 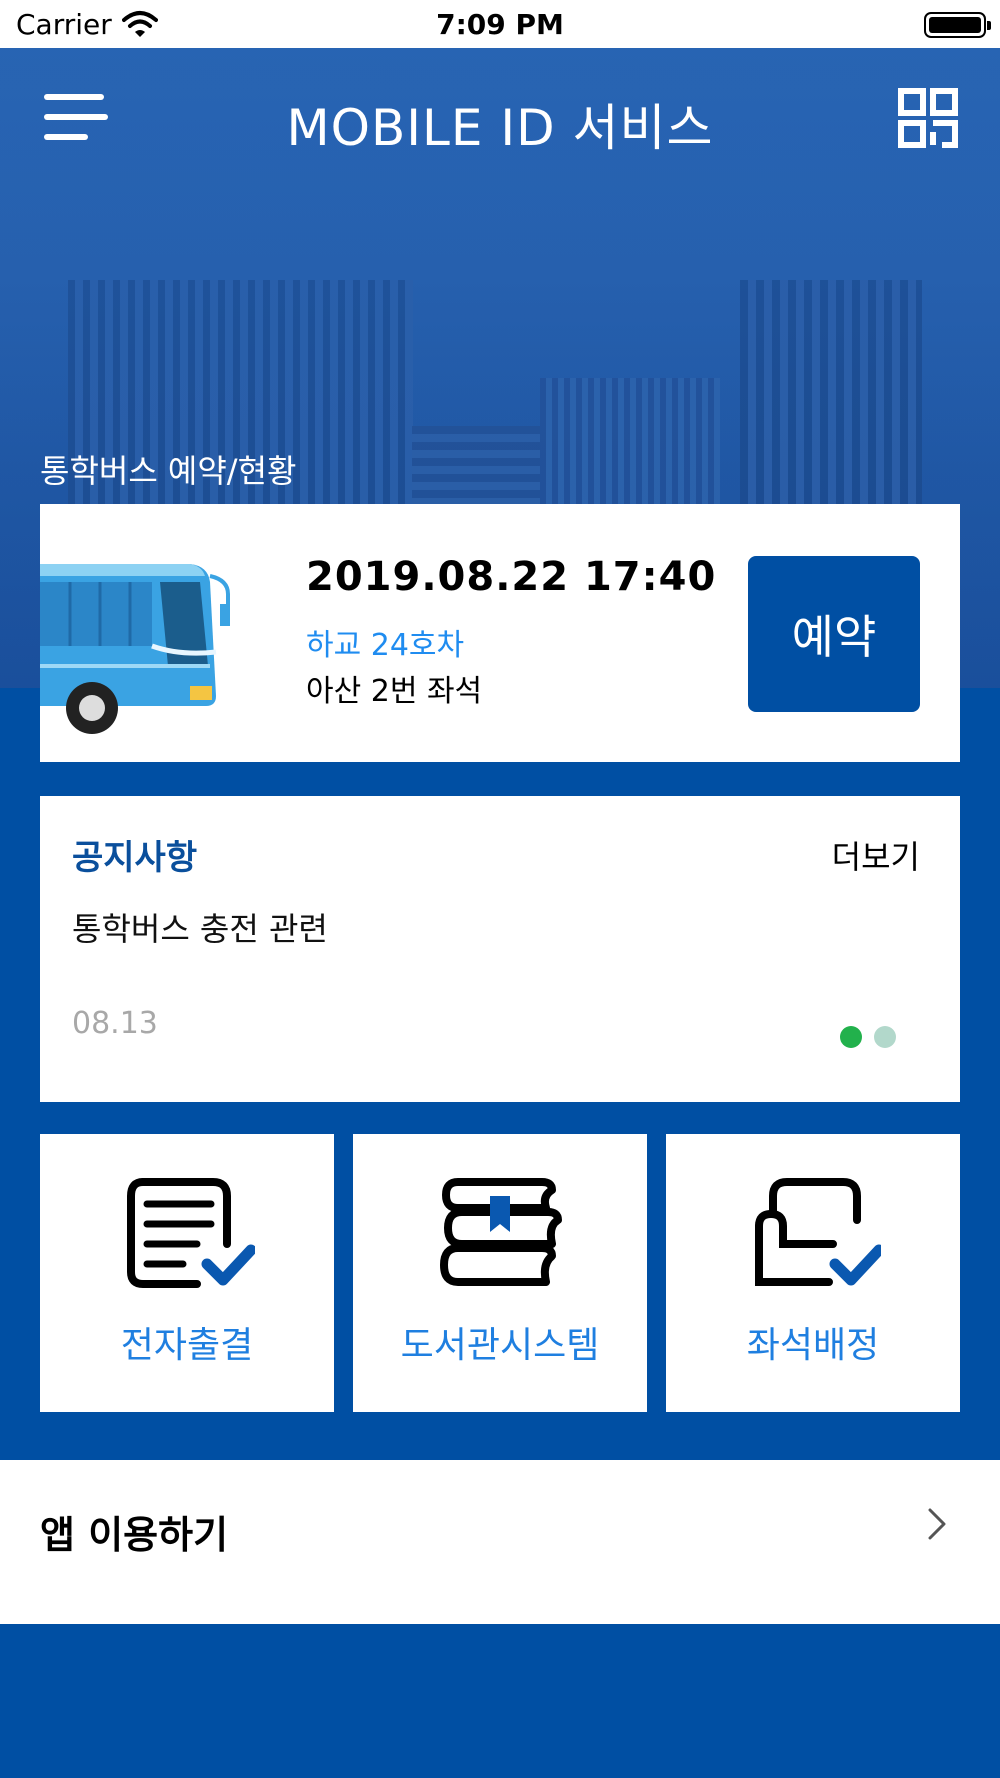 I want to click on tile-attendance-label: 전자출결, so click(x=187, y=1345).